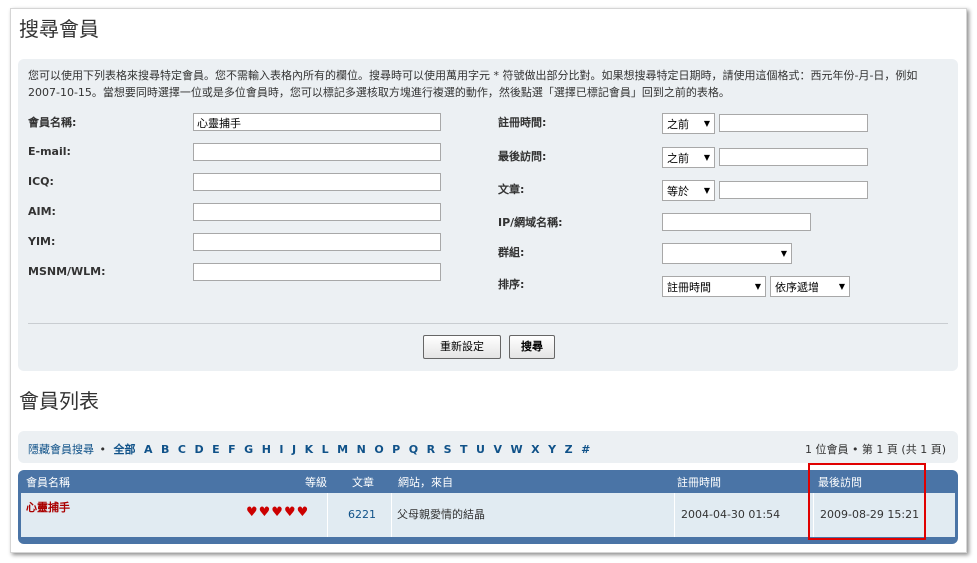 Image resolution: width=977 pixels, height=563 pixels. I want to click on cell-posts: 6221, so click(360, 515).